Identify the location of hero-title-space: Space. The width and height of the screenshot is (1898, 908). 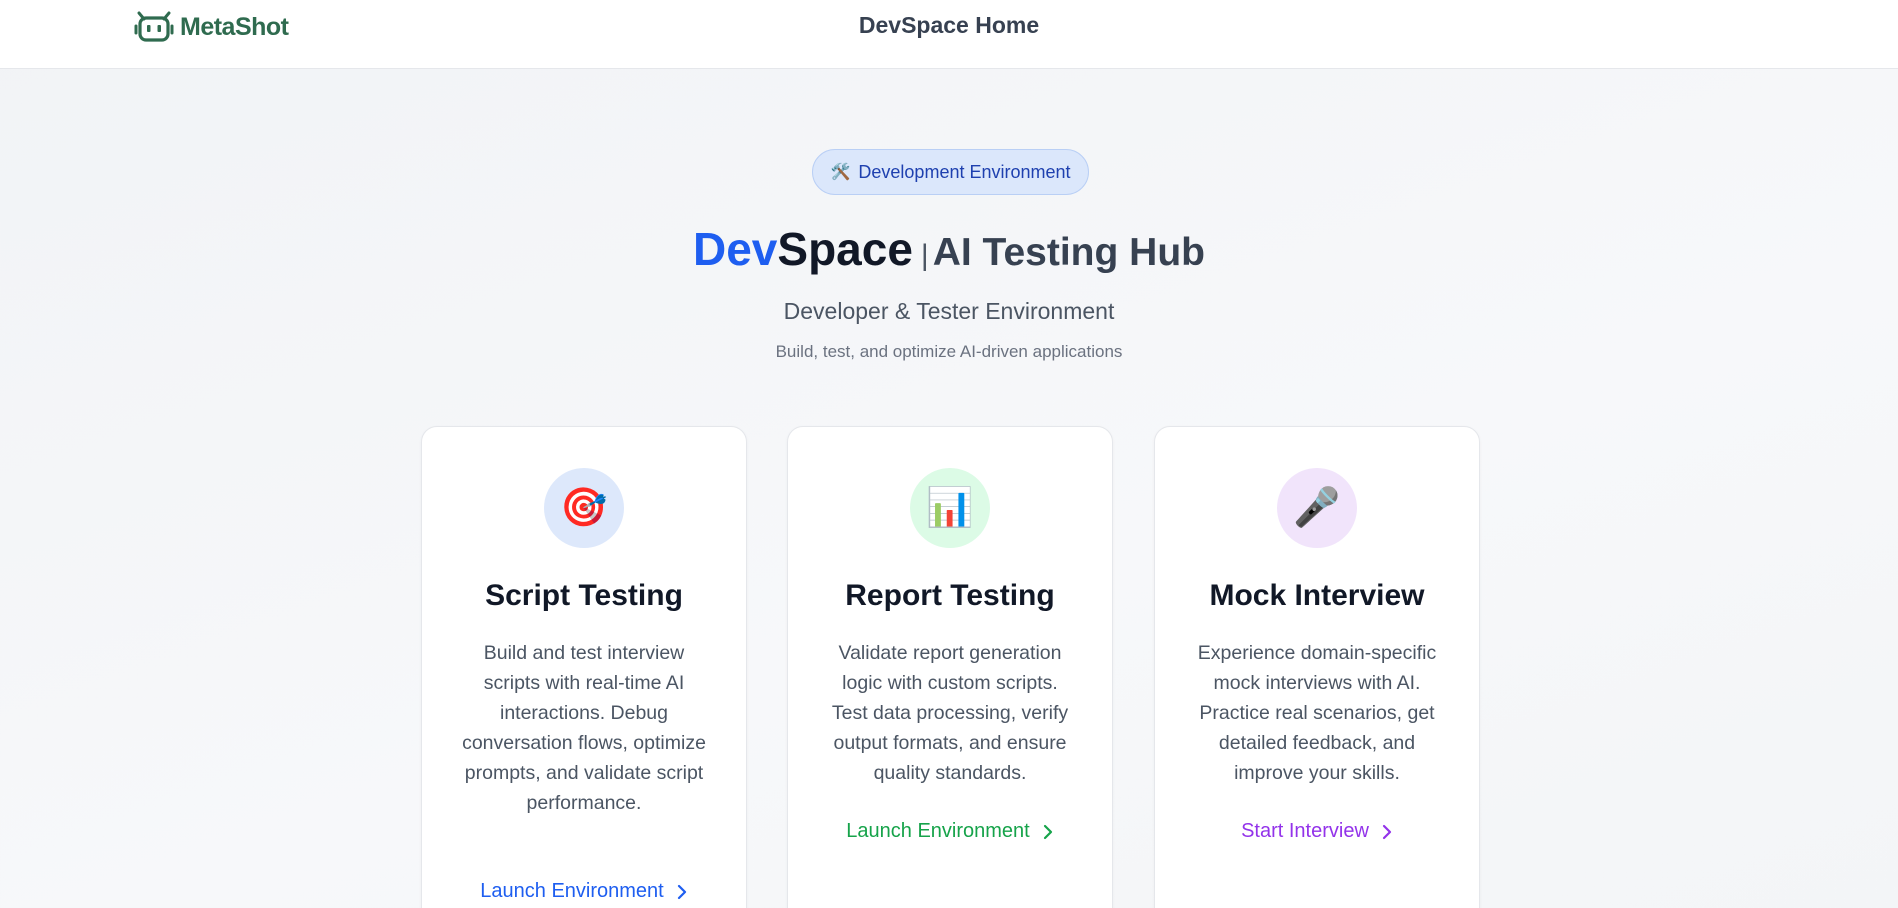
(845, 249).